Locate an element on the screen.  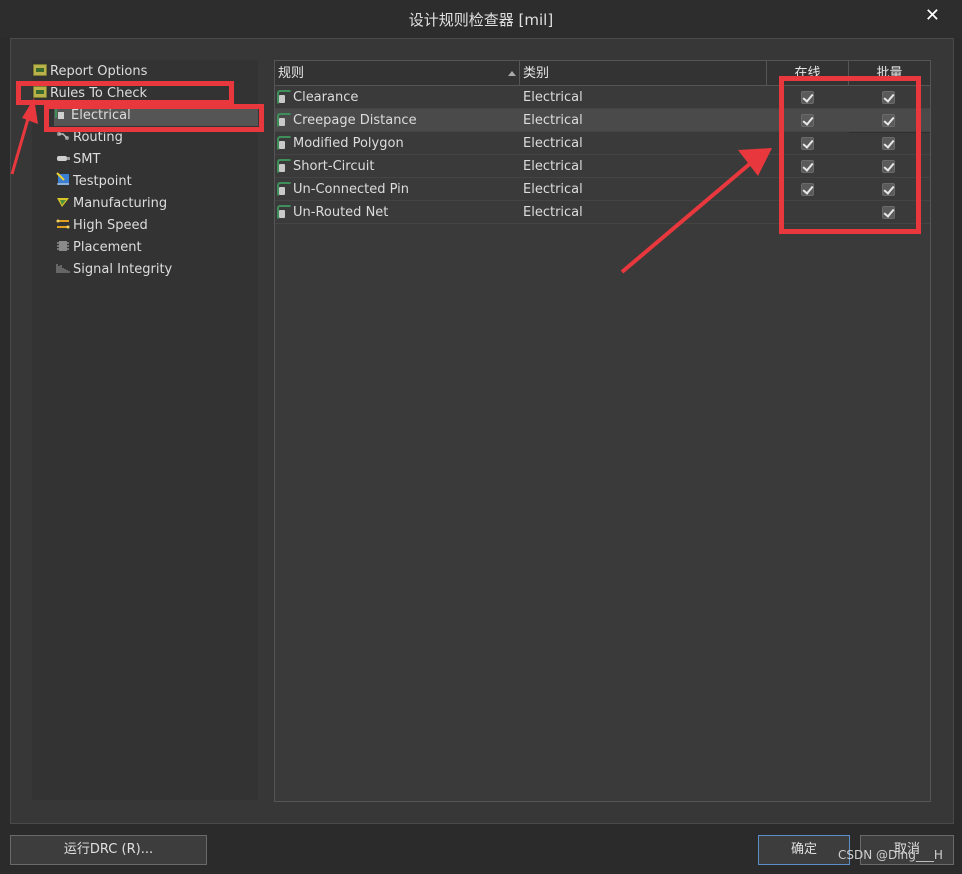
tree-item-placement: Placement is located at coordinates (99, 248).